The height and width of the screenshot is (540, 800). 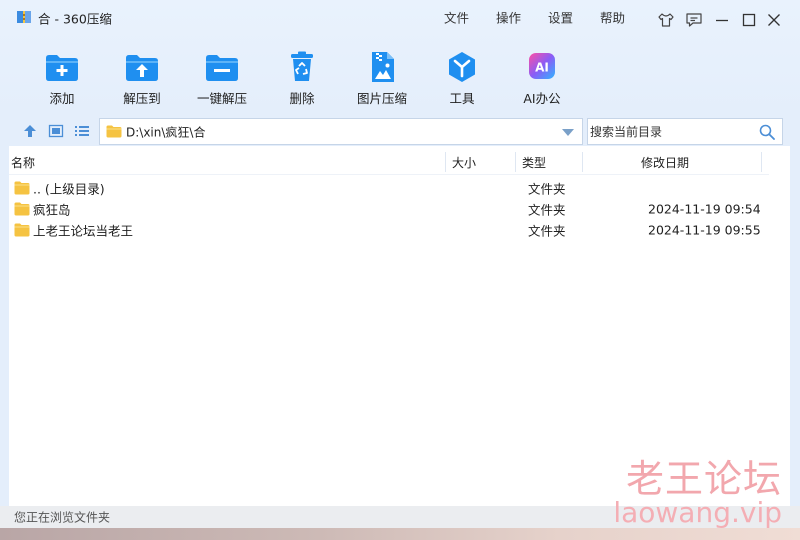 What do you see at coordinates (383, 67) in the screenshot?
I see `image-compress-icon` at bounding box center [383, 67].